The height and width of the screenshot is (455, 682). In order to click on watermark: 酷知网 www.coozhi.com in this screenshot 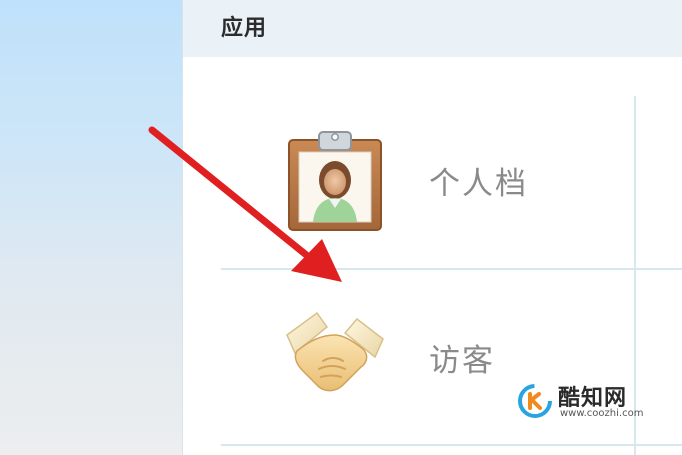, I will do `click(593, 403)`.